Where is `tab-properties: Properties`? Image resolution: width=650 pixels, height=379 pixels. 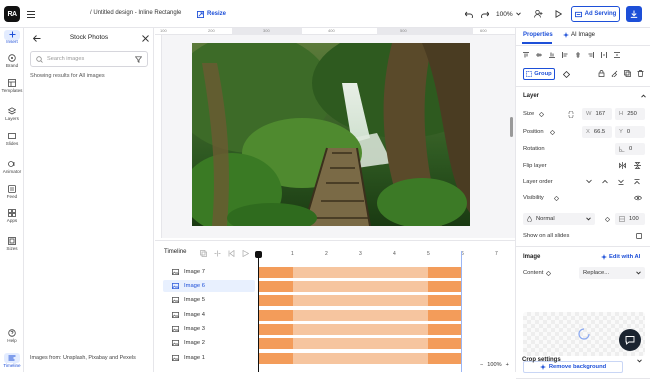 tab-properties: Properties is located at coordinates (538, 35).